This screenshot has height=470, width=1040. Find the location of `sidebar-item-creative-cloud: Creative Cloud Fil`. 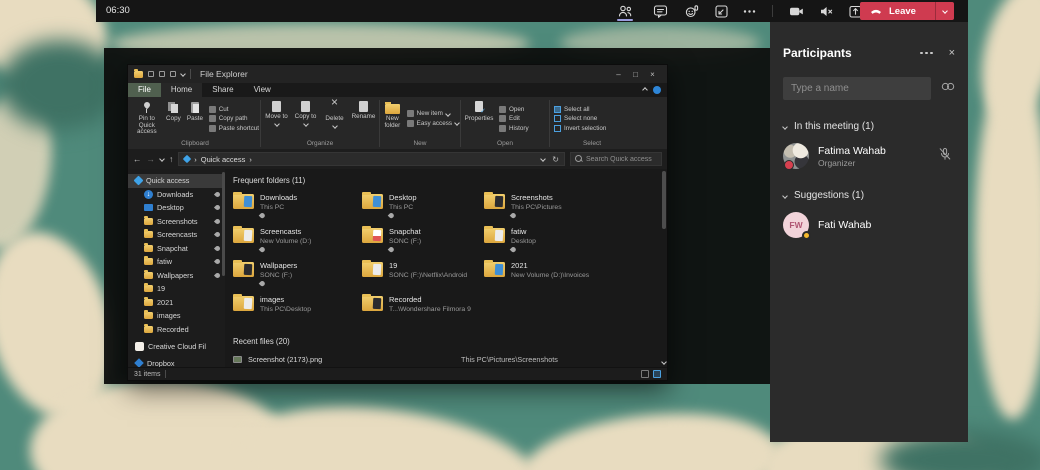

sidebar-item-creative-cloud: Creative Cloud Fil is located at coordinates (176, 347).